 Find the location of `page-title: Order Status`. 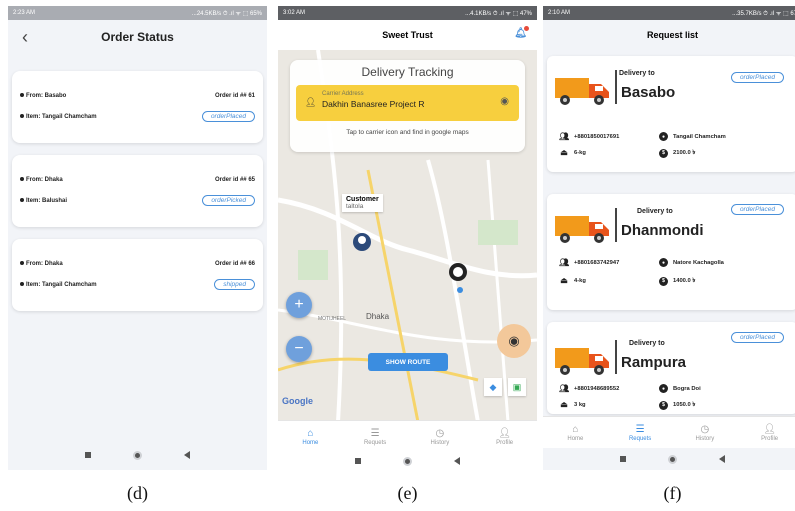

page-title: Order Status is located at coordinates (137, 37).